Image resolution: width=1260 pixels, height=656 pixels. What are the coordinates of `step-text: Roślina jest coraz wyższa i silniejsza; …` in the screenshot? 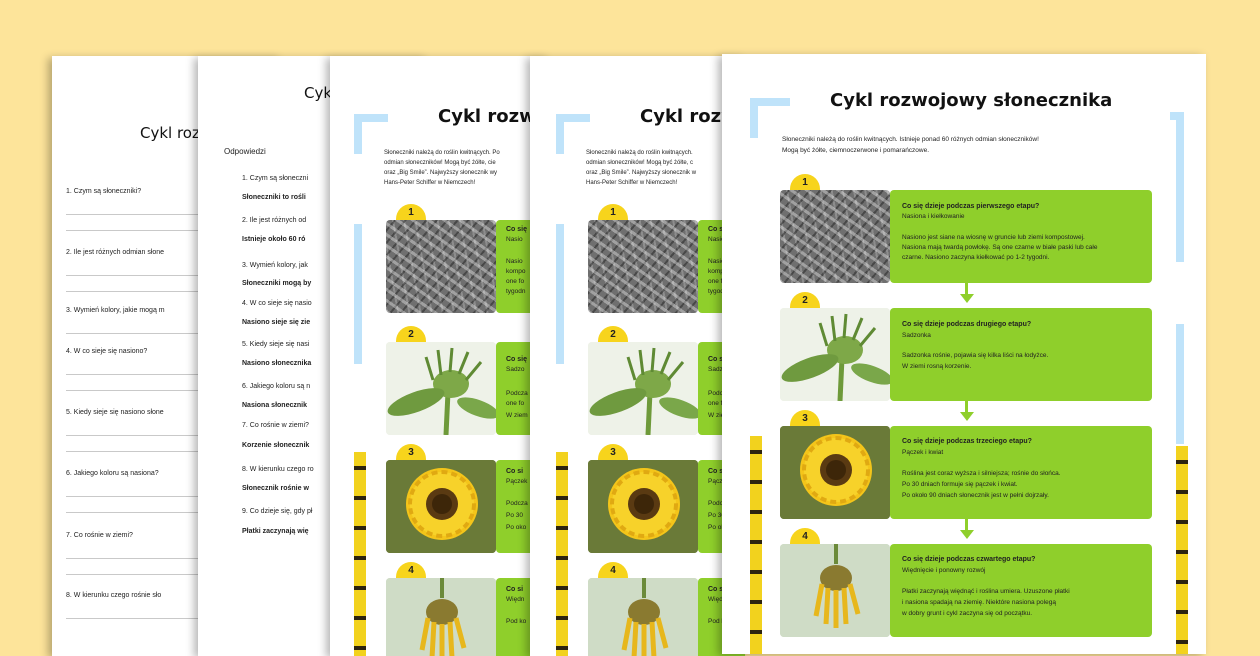 It's located at (981, 473).